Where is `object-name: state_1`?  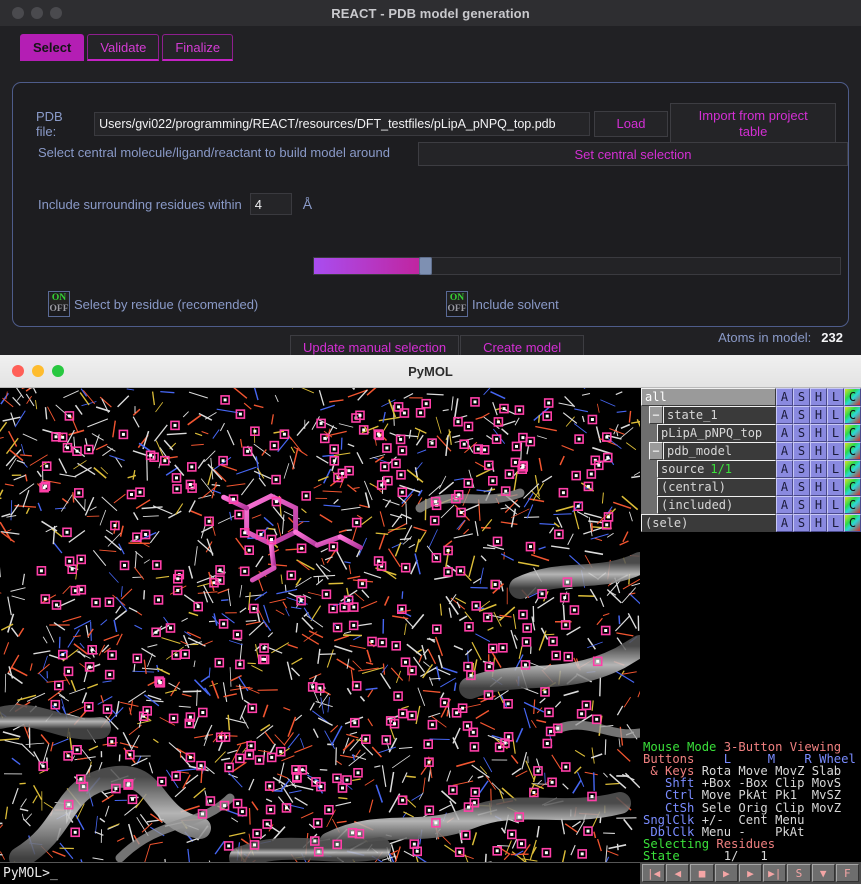 object-name: state_1 is located at coordinates (719, 415).